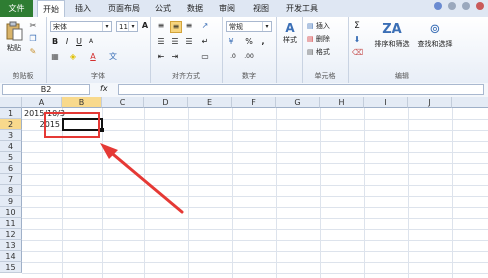 This screenshot has height=278, width=488. Describe the element at coordinates (145, 181) in the screenshot. I see `annotation-arrow-shaft` at that location.